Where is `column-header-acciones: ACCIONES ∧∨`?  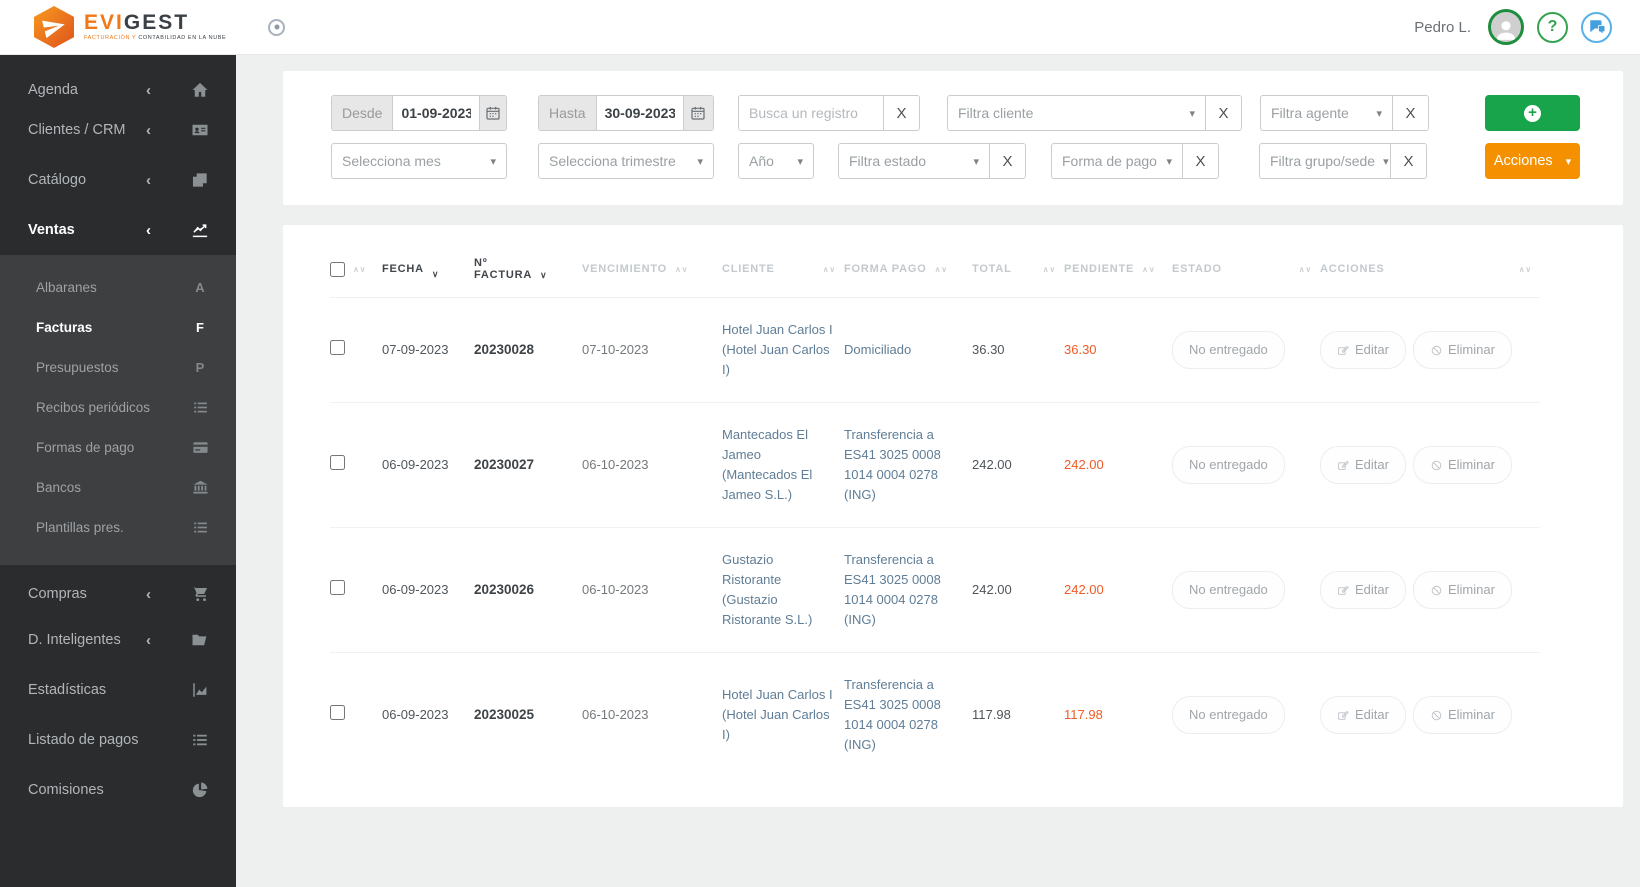
column-header-acciones: ACCIONES ∧∨ is located at coordinates (1430, 275).